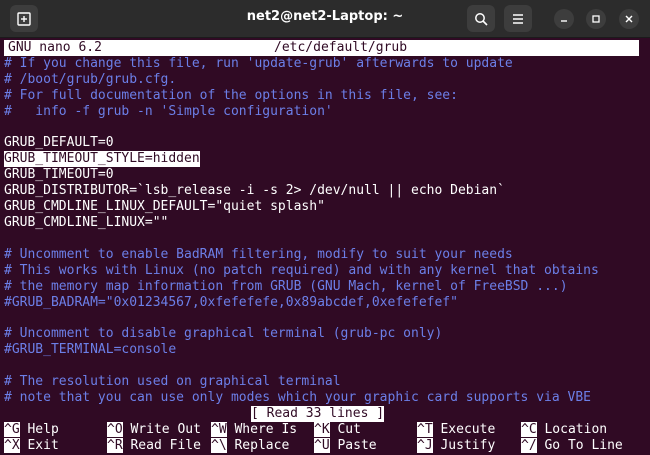 The image size is (650, 455). I want to click on code-line: GRUB_TIMEOUT=0, so click(59, 175).